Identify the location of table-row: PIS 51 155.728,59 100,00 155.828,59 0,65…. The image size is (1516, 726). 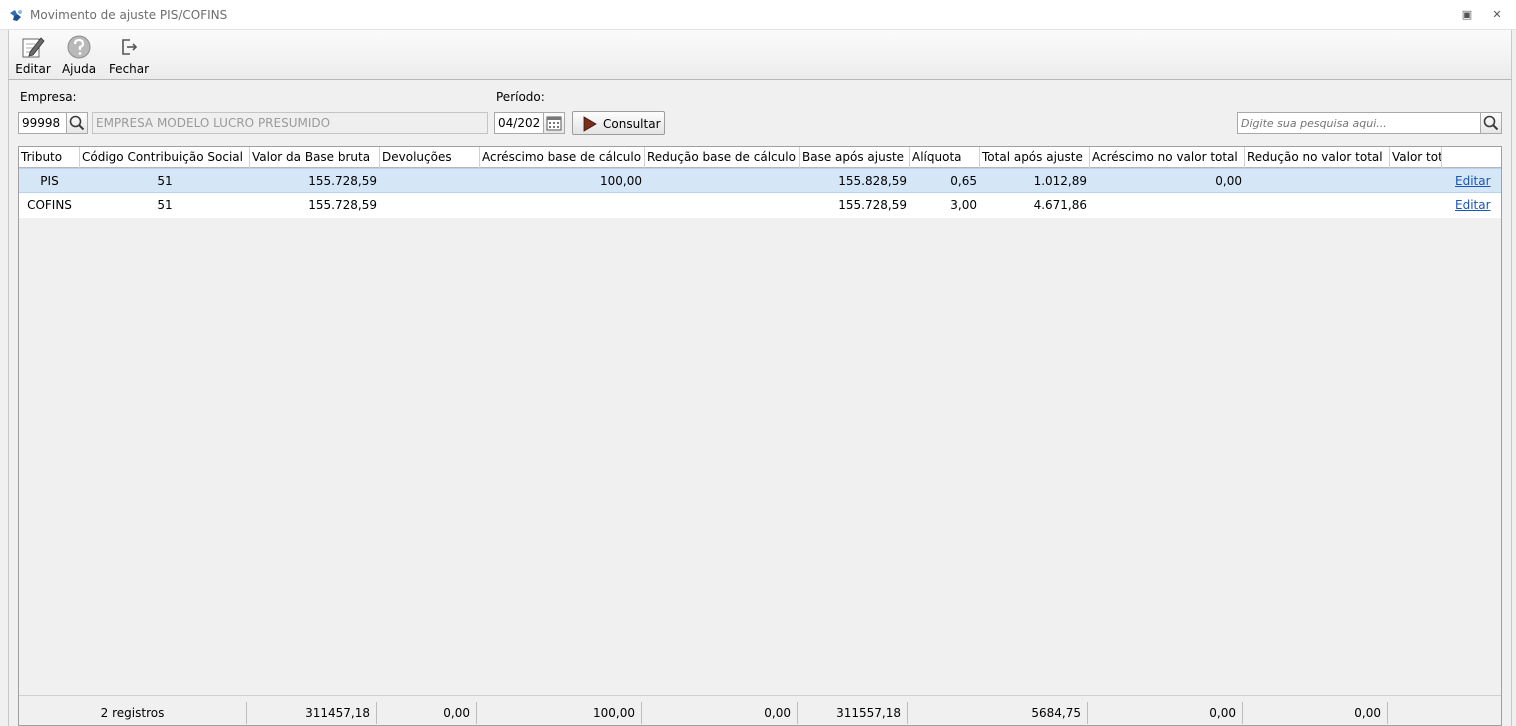
(760, 180).